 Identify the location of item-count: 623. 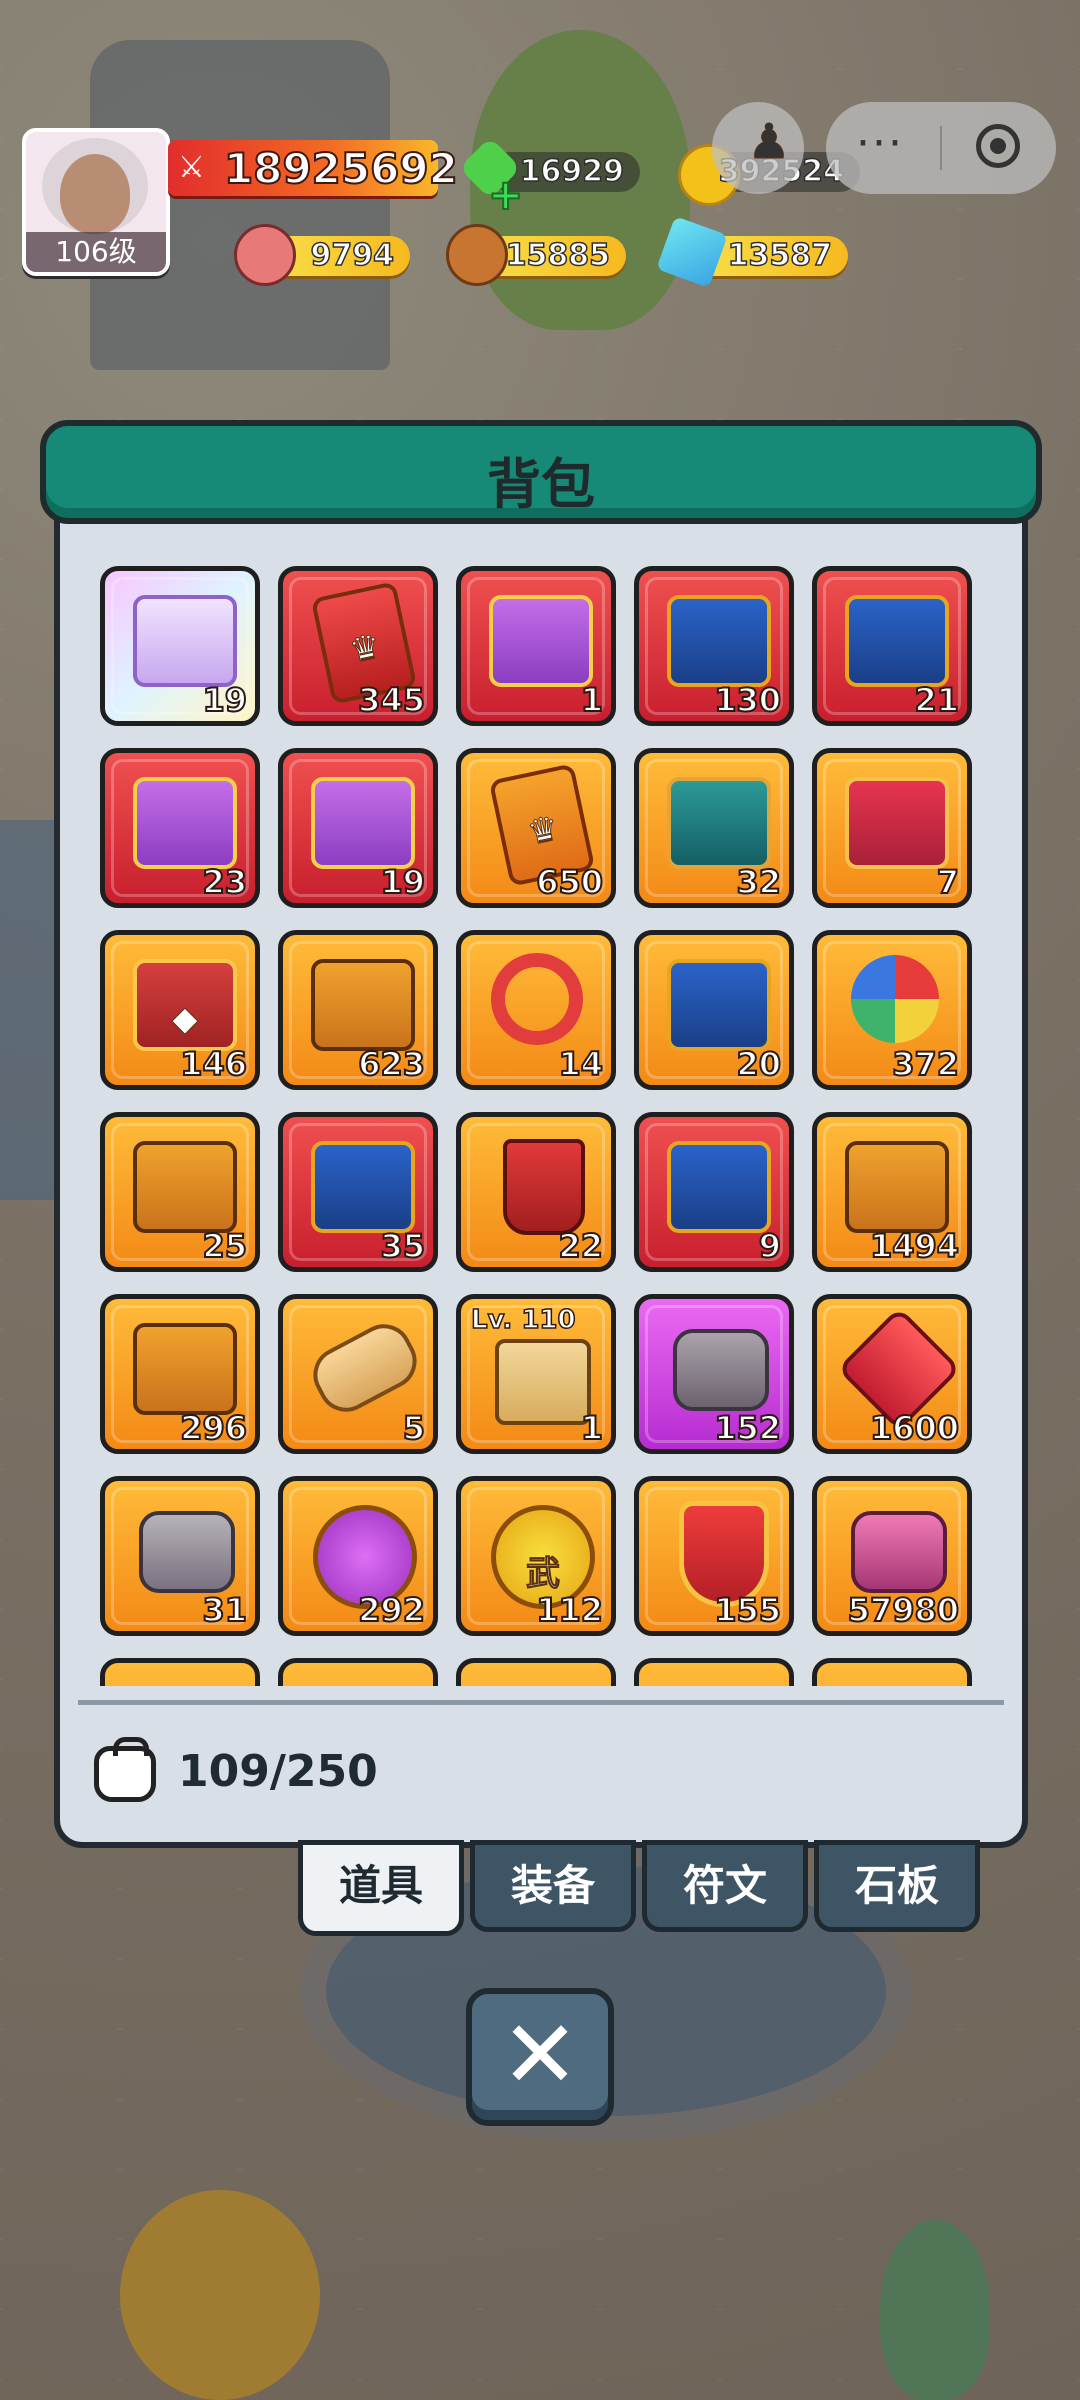
(391, 1064).